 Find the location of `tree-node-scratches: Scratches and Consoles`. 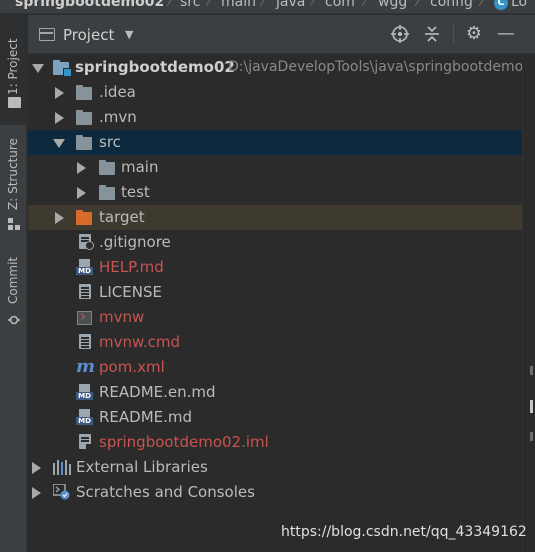

tree-node-scratches: Scratches and Consoles is located at coordinates (275, 492).